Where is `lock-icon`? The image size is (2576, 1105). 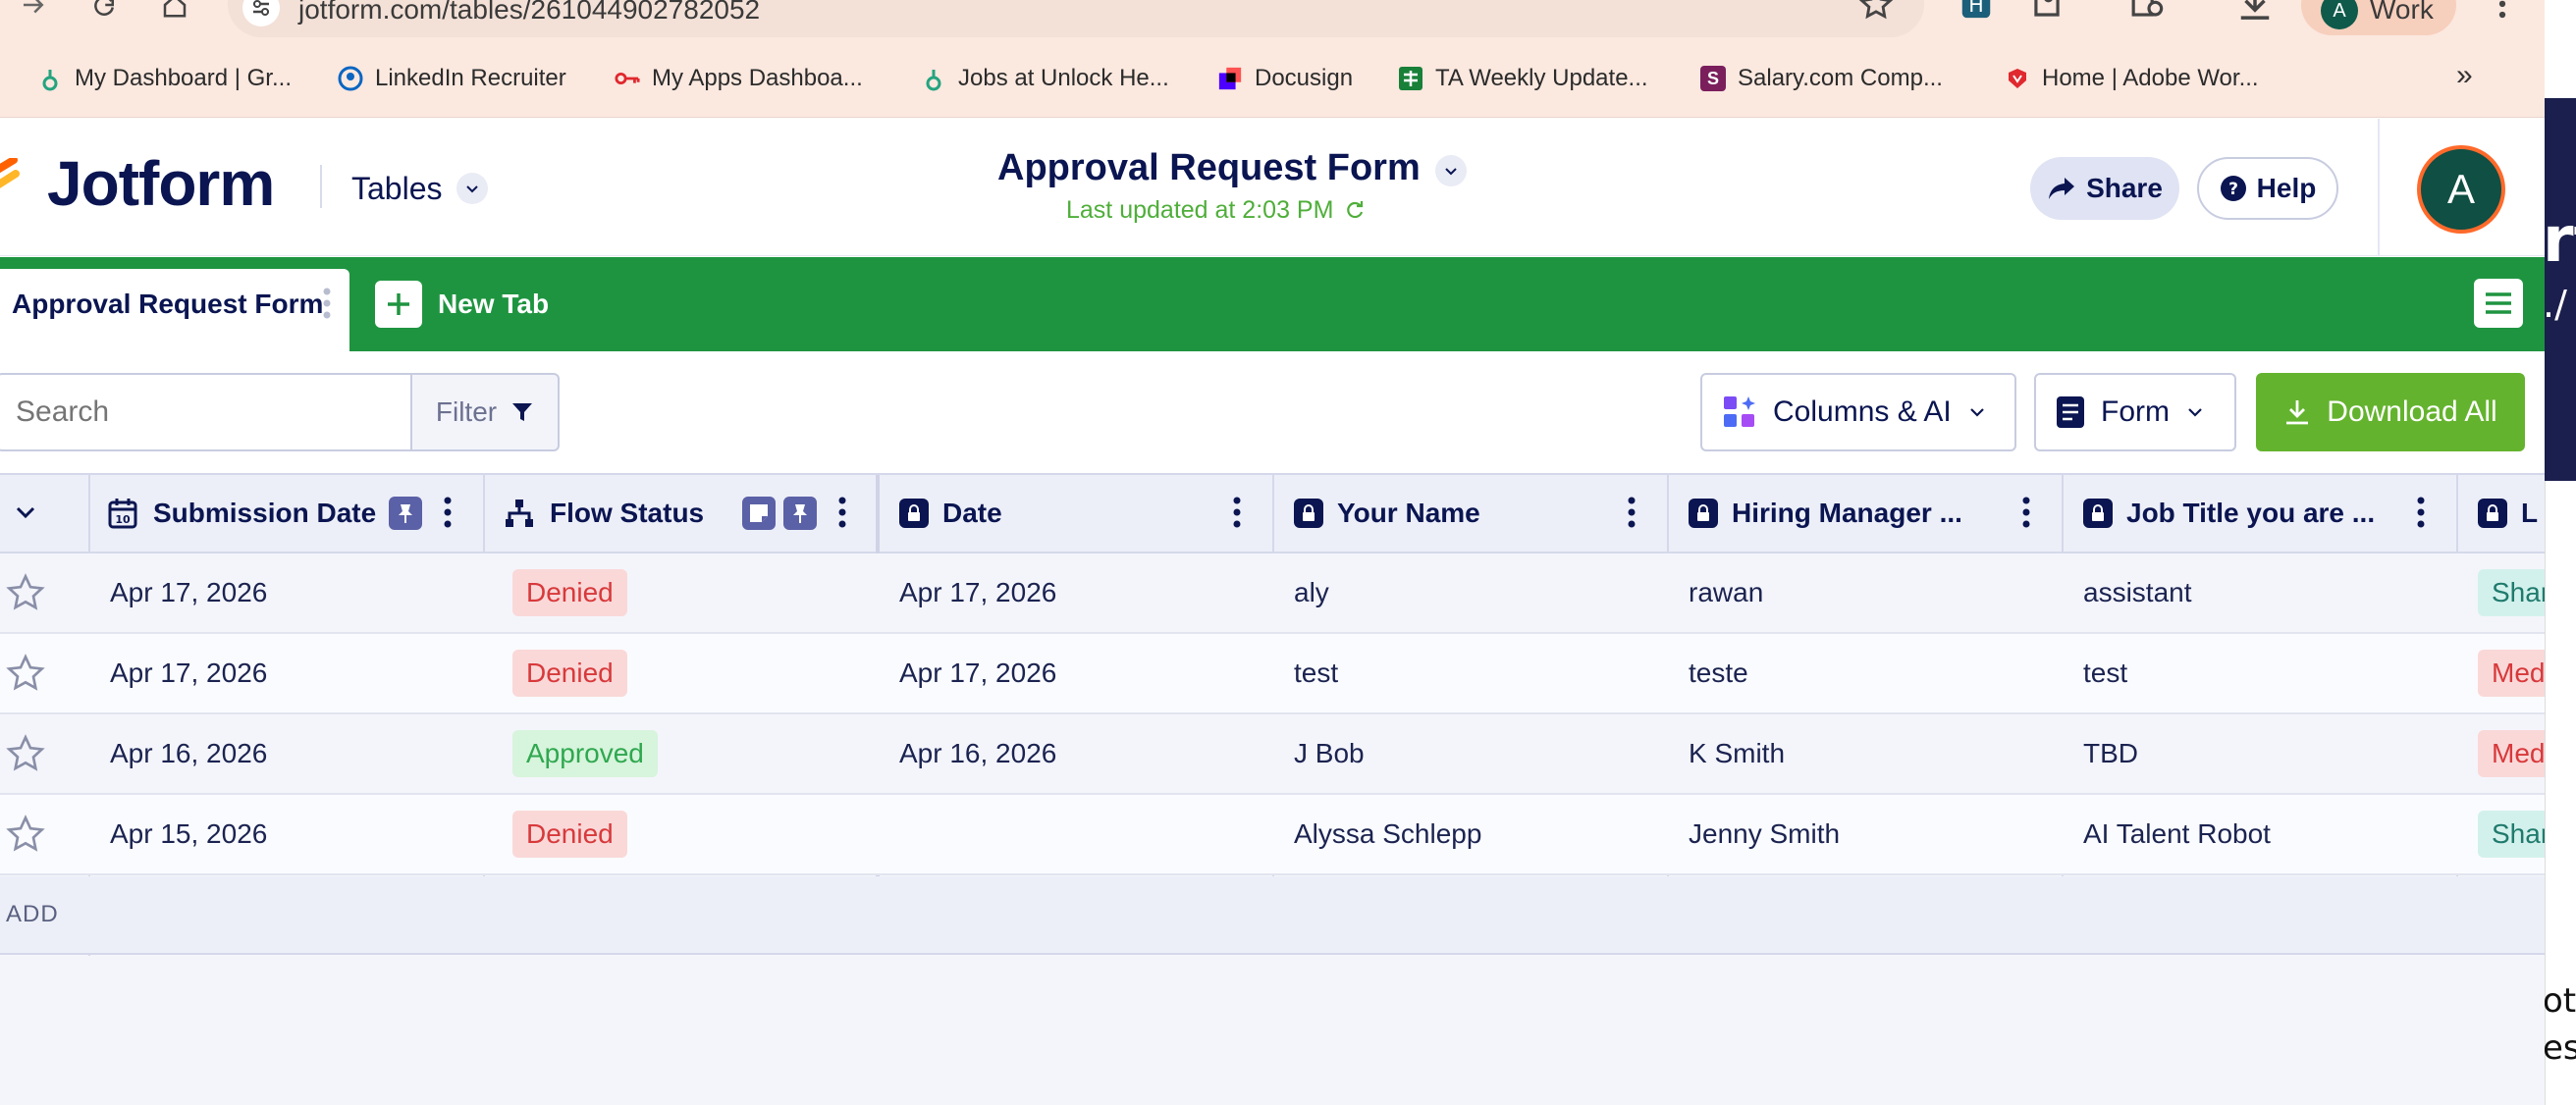 lock-icon is located at coordinates (1308, 513).